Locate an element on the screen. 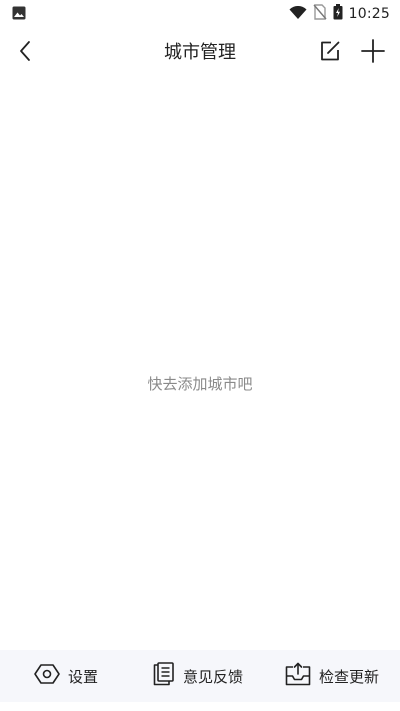  check-update-button: 检查更新 is located at coordinates (332, 676).